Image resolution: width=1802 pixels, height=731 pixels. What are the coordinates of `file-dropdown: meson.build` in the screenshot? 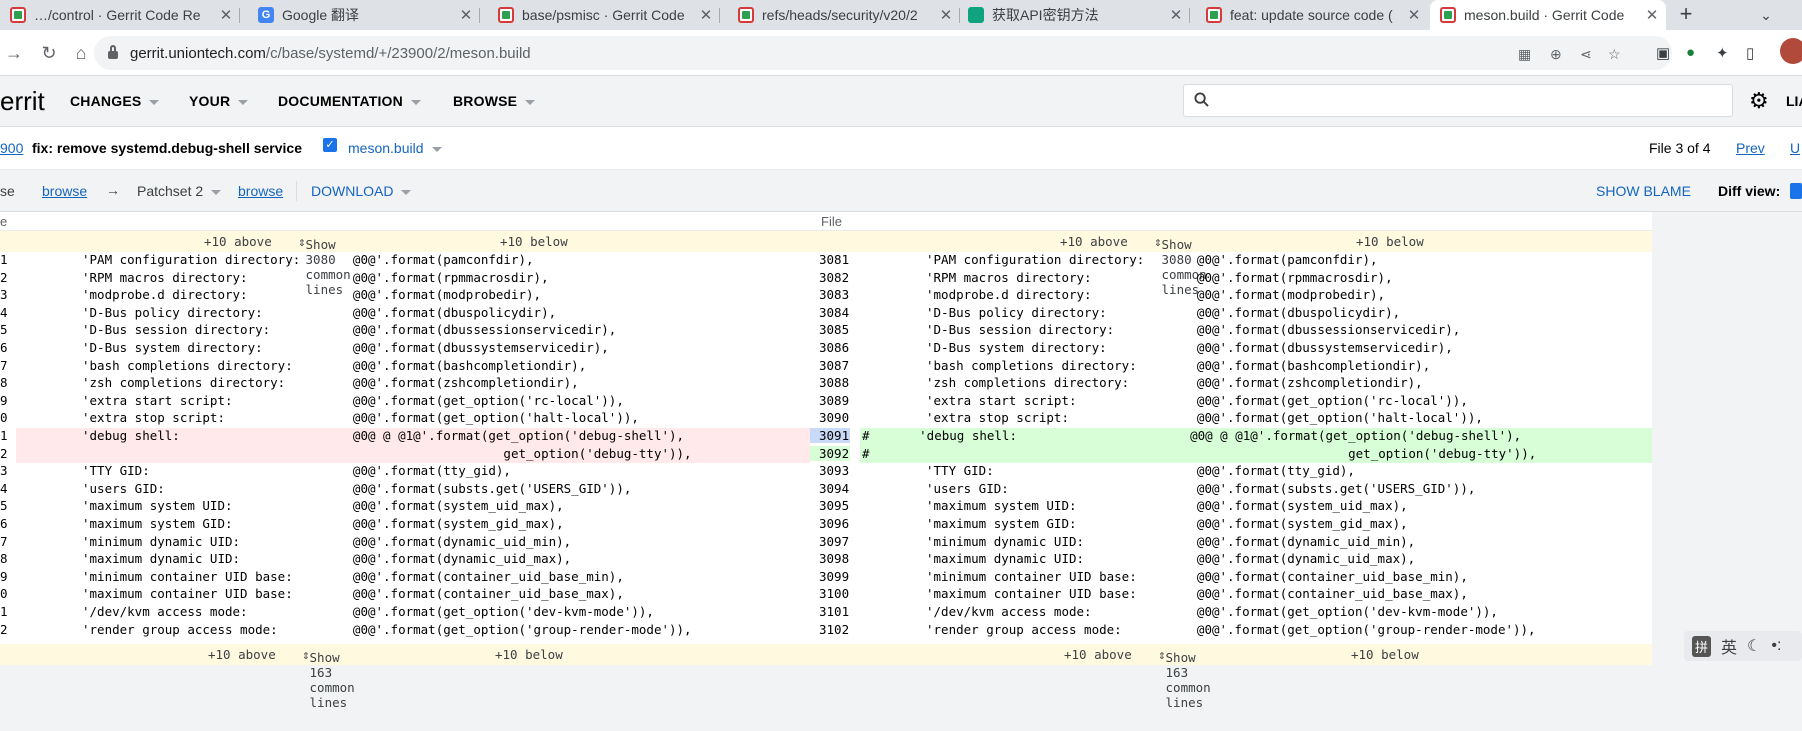 It's located at (395, 148).